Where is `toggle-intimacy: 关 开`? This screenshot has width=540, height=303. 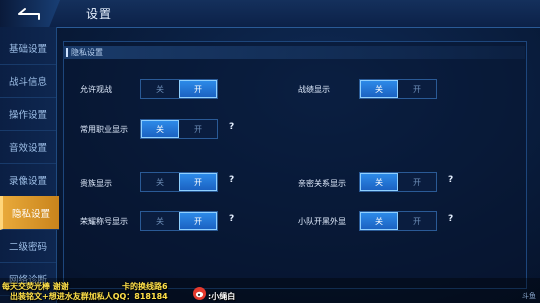
toggle-intimacy: 关 开 is located at coordinates (398, 182).